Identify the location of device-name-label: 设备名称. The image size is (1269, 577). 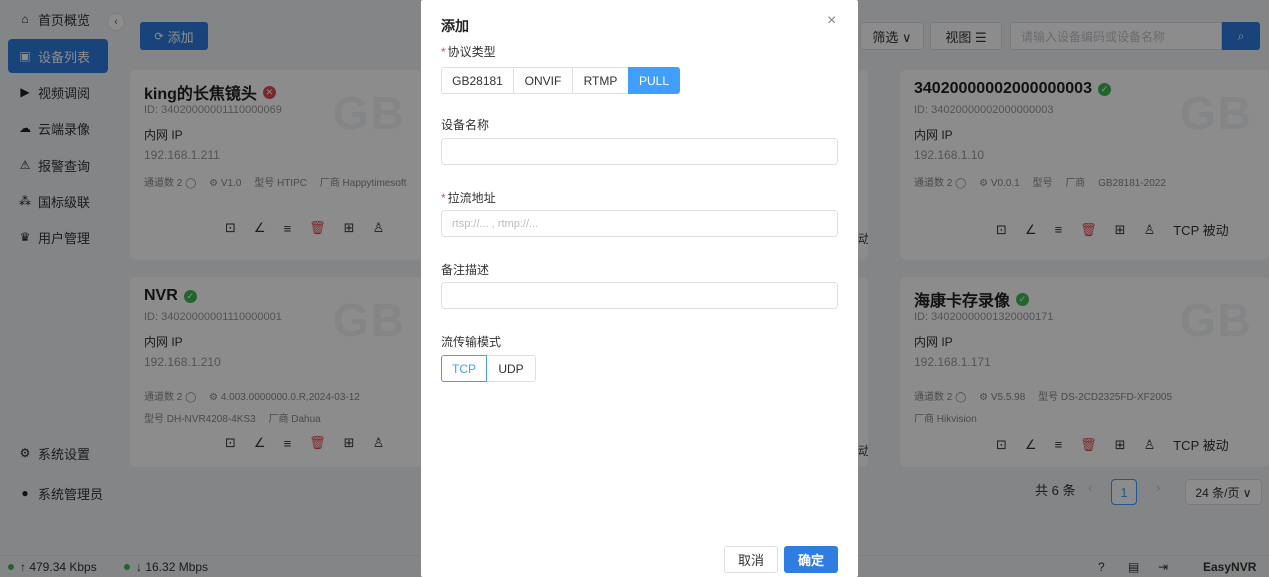
(465, 125).